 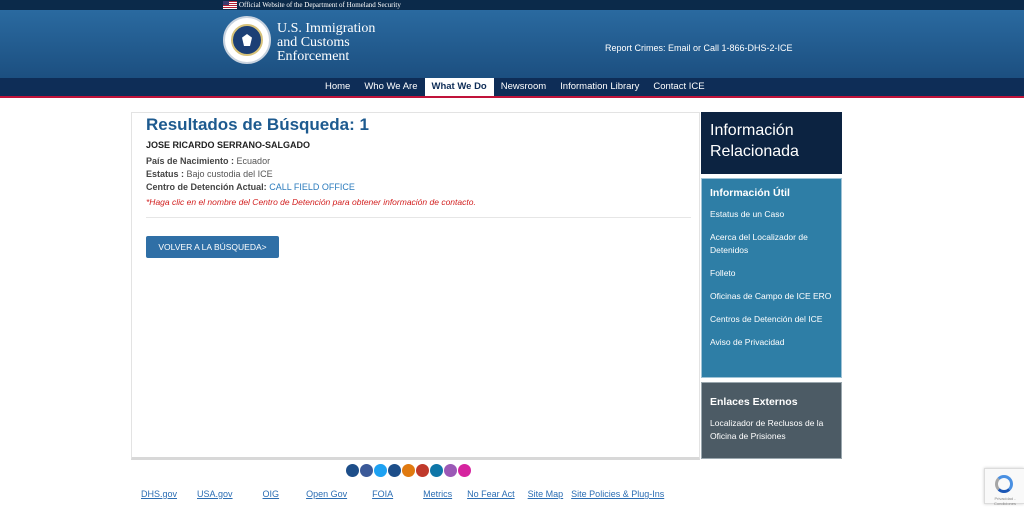 I want to click on footer-link-no-fear-act: No Fear Act, so click(x=491, y=494).